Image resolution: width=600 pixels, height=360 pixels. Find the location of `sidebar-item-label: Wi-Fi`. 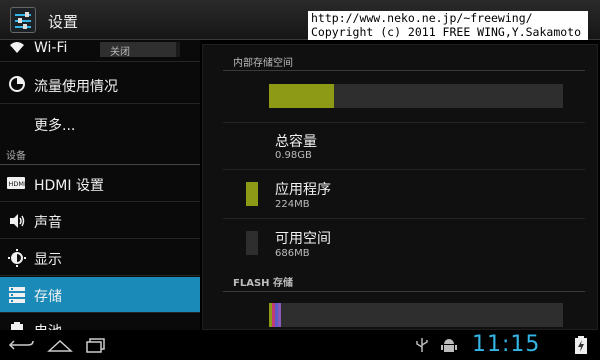

sidebar-item-label: Wi-Fi is located at coordinates (51, 48).